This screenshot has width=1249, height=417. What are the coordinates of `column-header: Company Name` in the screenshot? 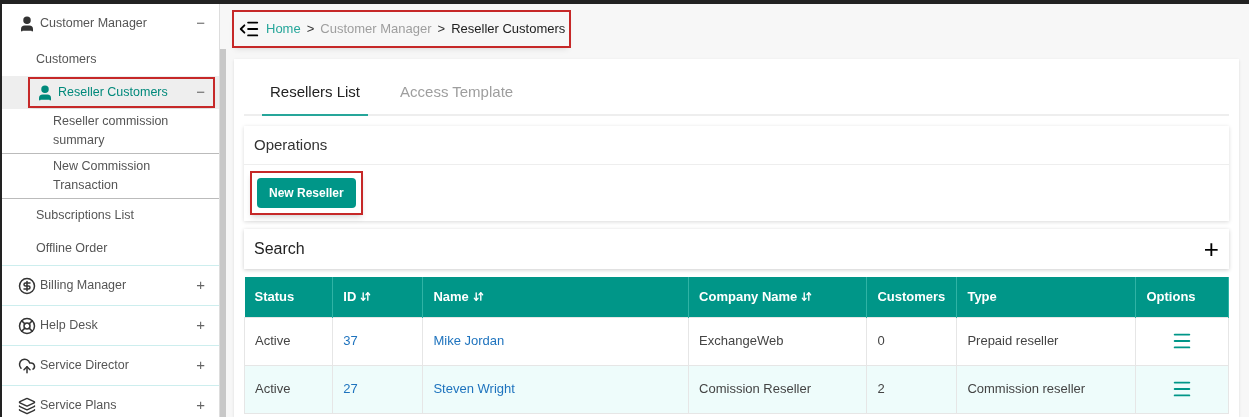 It's located at (777, 297).